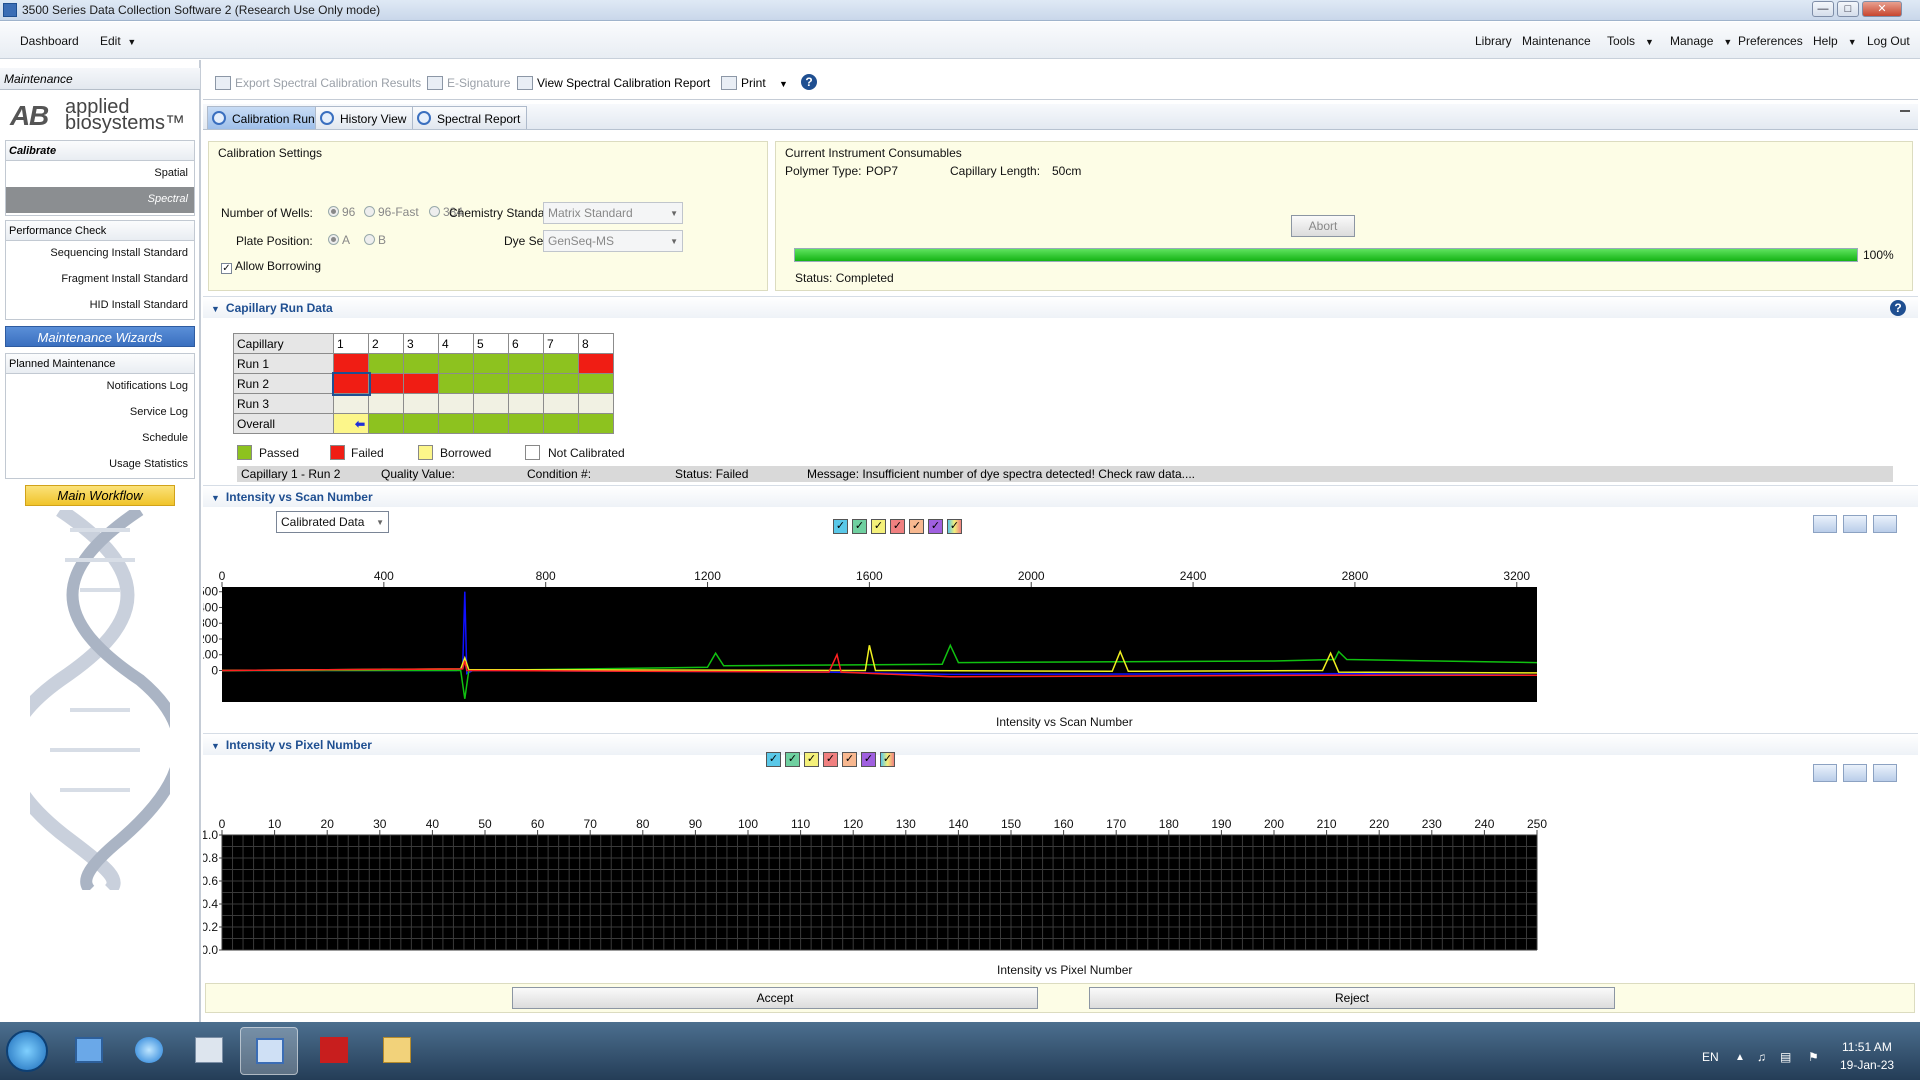 This screenshot has width=1920, height=1080. I want to click on taskbar-item-browser, so click(149, 1051).